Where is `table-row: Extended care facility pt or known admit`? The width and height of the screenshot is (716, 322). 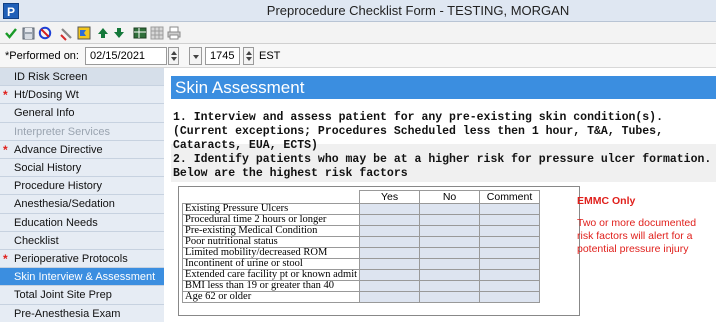 table-row: Extended care facility pt or known admit is located at coordinates (361, 275).